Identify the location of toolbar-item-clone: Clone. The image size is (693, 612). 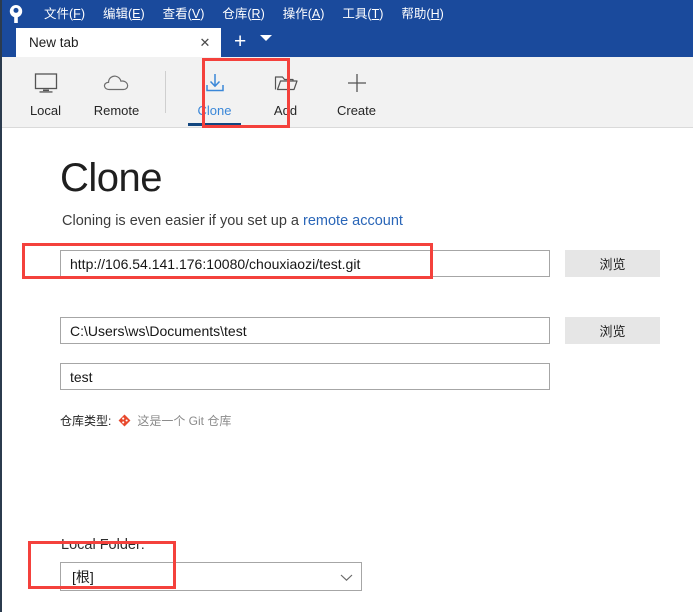
(214, 92).